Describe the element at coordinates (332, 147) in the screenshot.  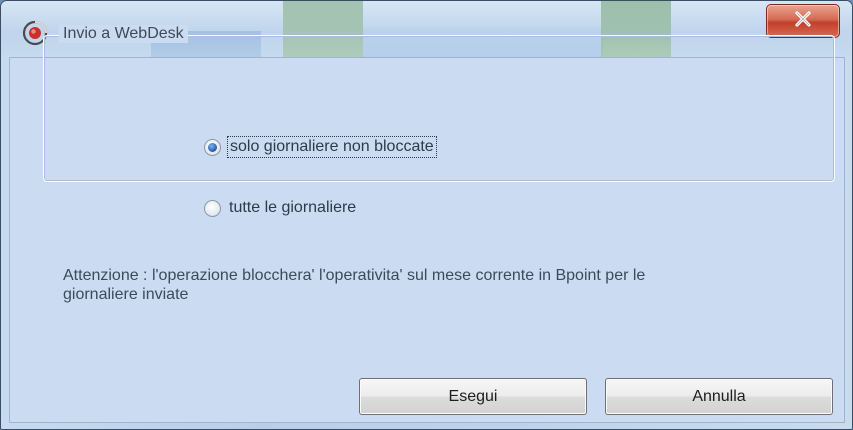
I see `radio-label-unlocked: solo giornaliere non bloccate` at that location.